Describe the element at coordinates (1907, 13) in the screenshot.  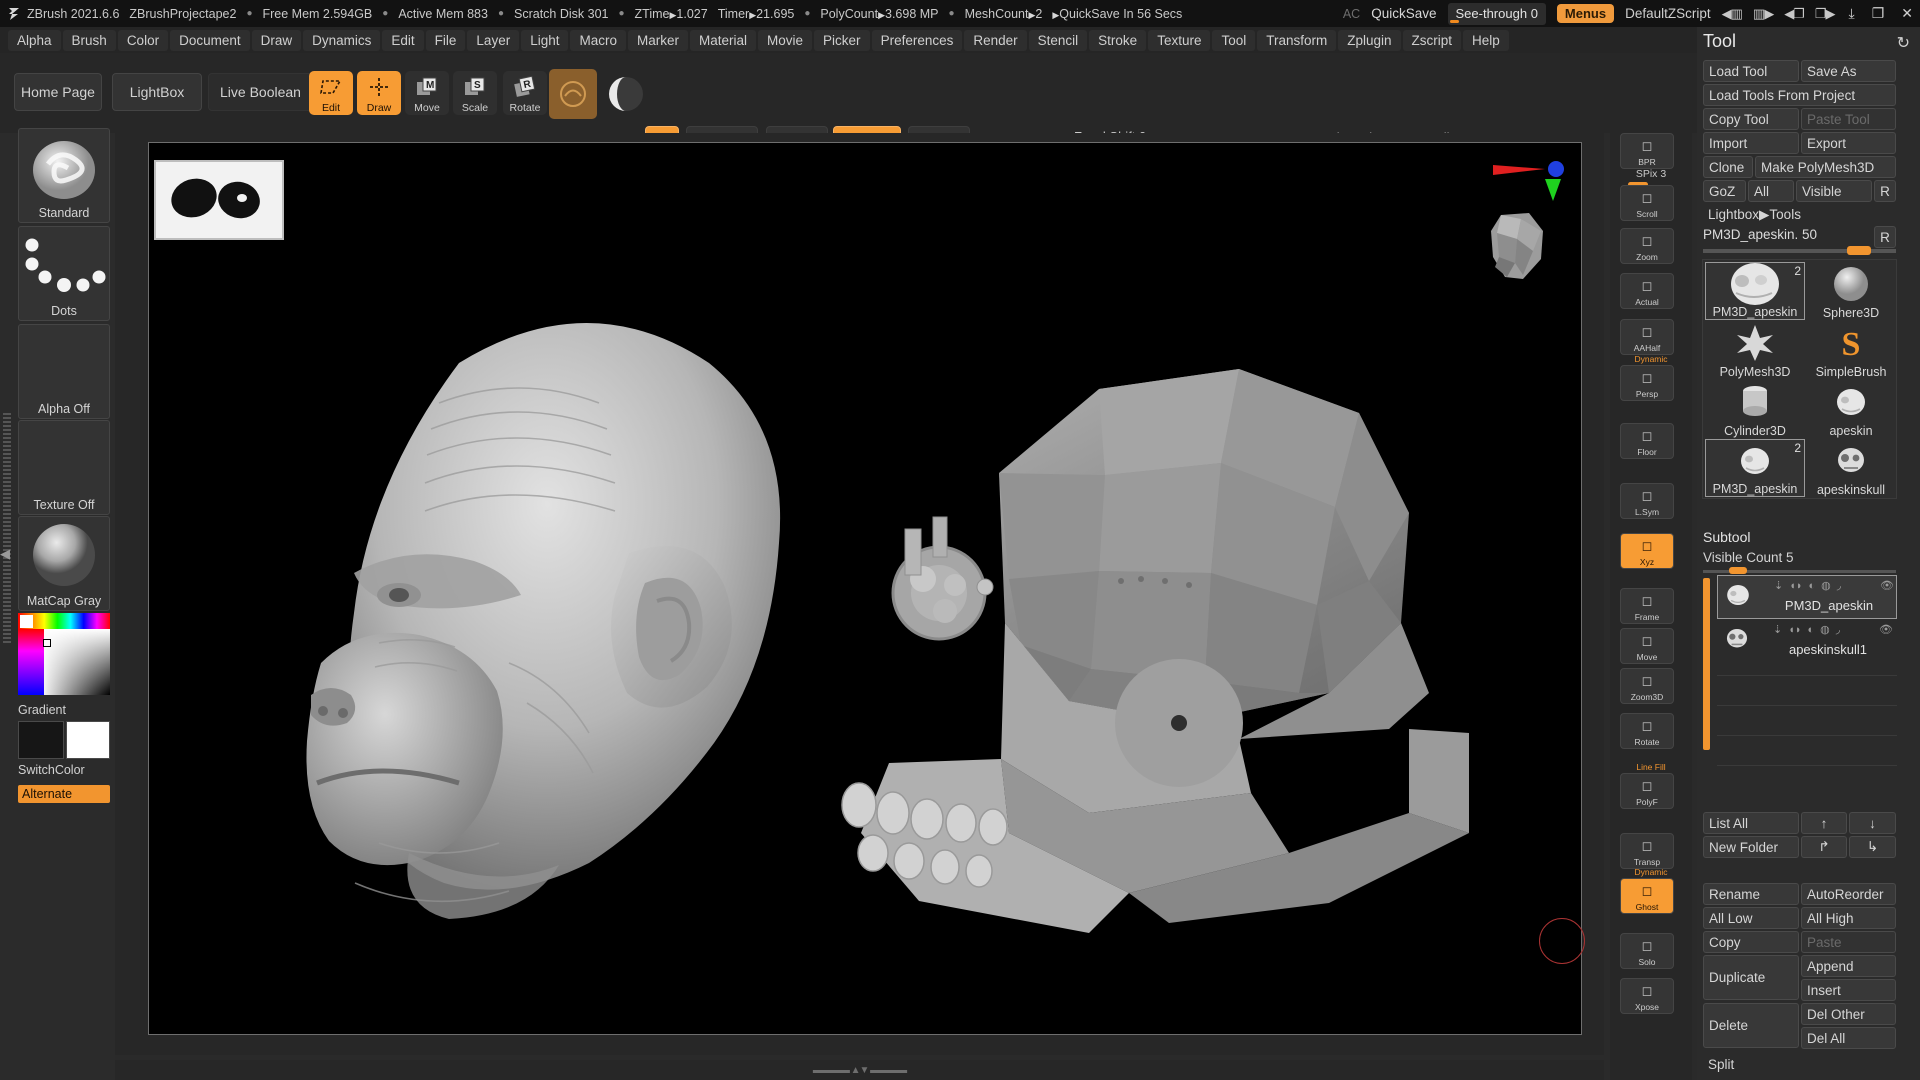
I see `close-icon: ✕` at that location.